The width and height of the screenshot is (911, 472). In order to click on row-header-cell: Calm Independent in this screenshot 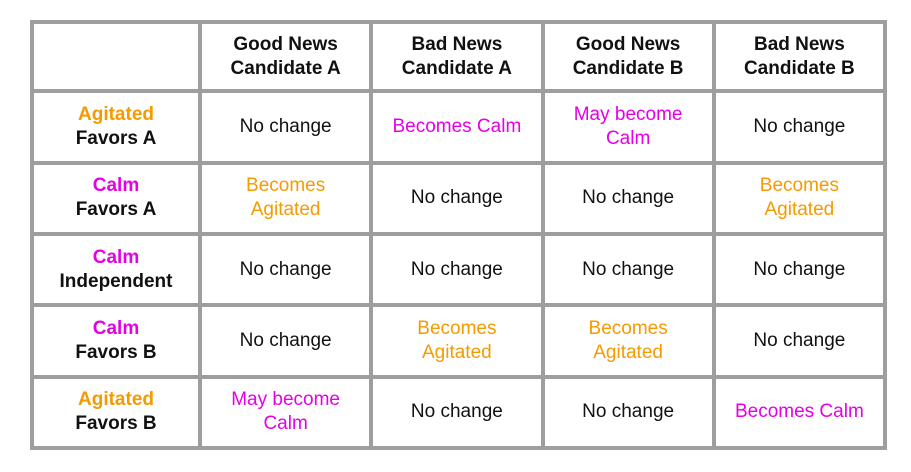, I will do `click(116, 269)`.